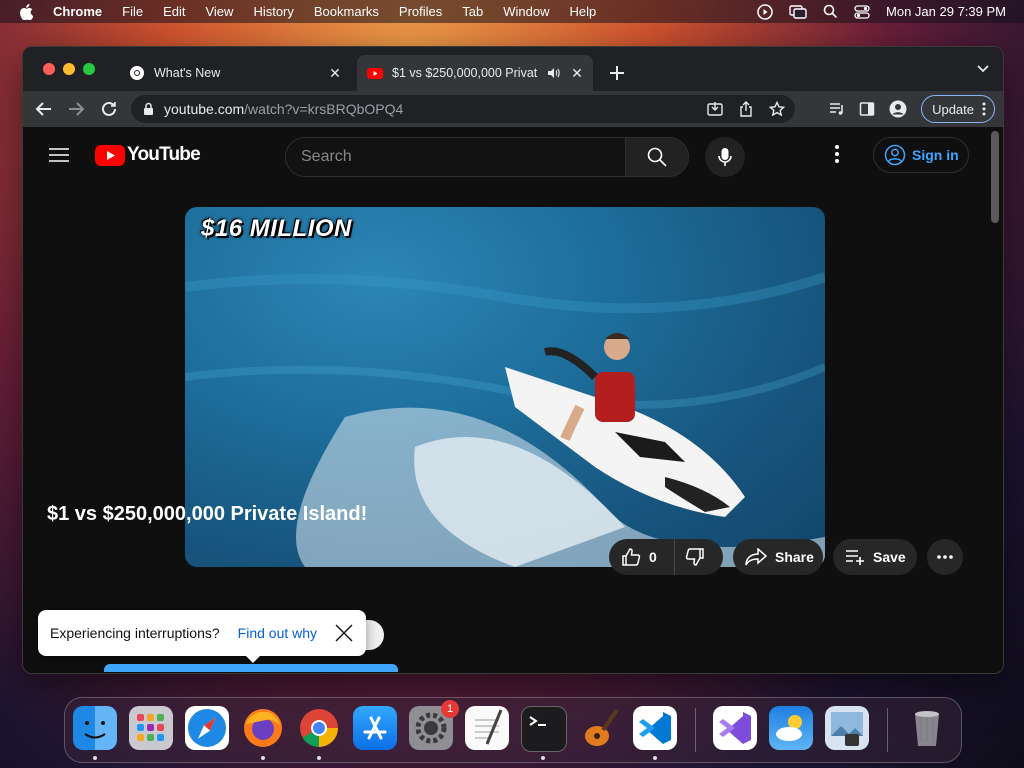  Describe the element at coordinates (867, 109) in the screenshot. I see `side-panel-icon` at that location.